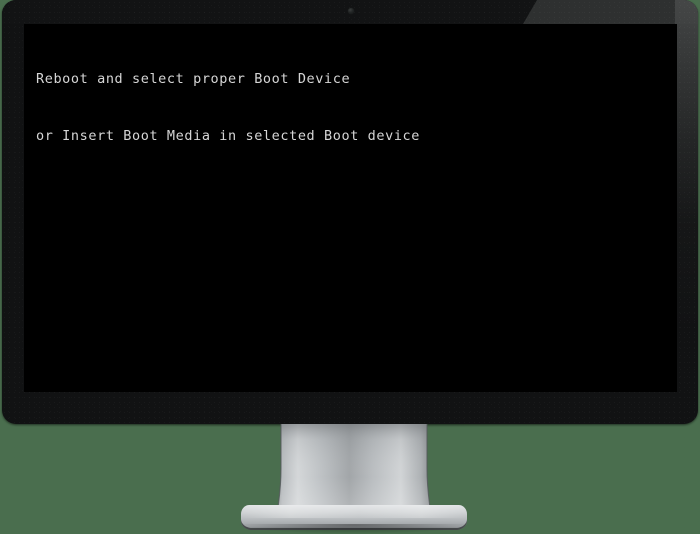 Image resolution: width=700 pixels, height=534 pixels. Describe the element at coordinates (610, 12) in the screenshot. I see `bezel-diagonal-reflection` at that location.